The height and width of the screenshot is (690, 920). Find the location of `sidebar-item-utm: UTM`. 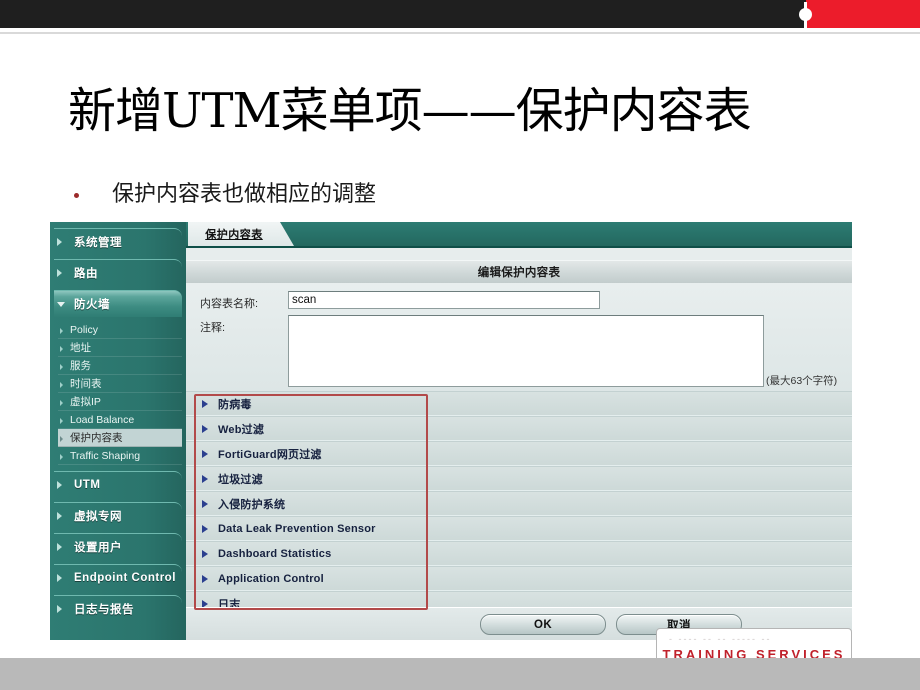

sidebar-item-utm: UTM is located at coordinates (118, 484).